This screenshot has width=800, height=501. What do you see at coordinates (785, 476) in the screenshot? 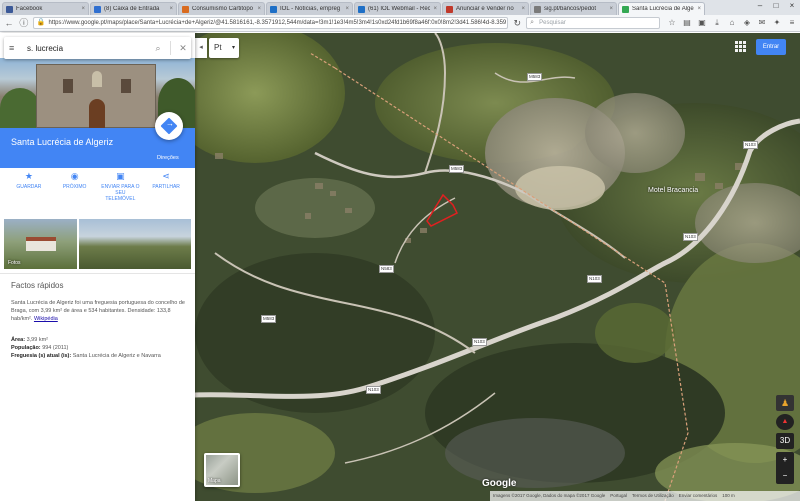
I see `zoom-out-button: −` at bounding box center [785, 476].